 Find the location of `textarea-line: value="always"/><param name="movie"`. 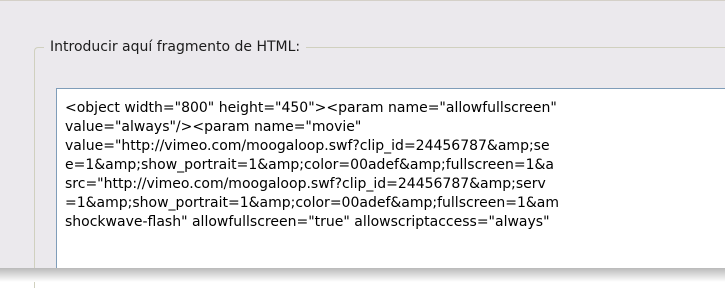

textarea-line: value="always"/><param name="movie" is located at coordinates (213, 127).